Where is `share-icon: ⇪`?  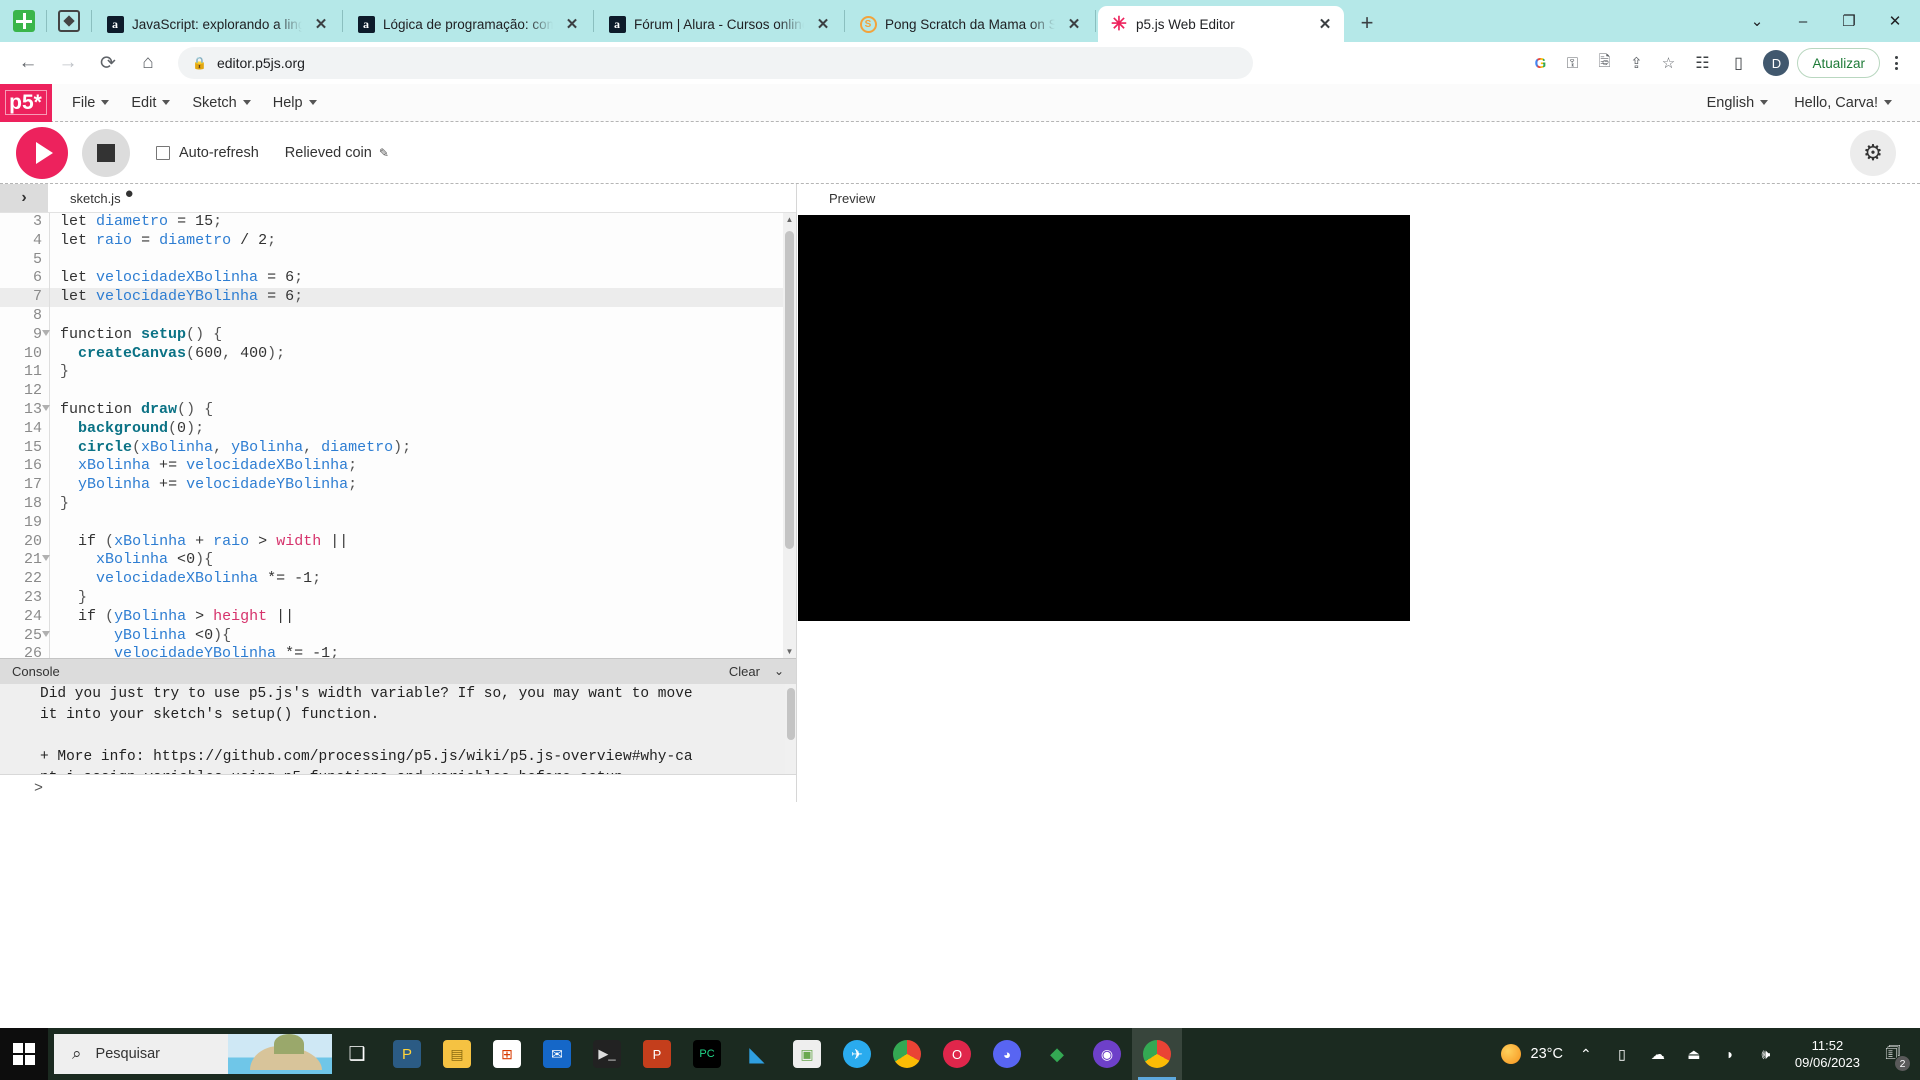
share-icon: ⇪ is located at coordinates (1636, 63).